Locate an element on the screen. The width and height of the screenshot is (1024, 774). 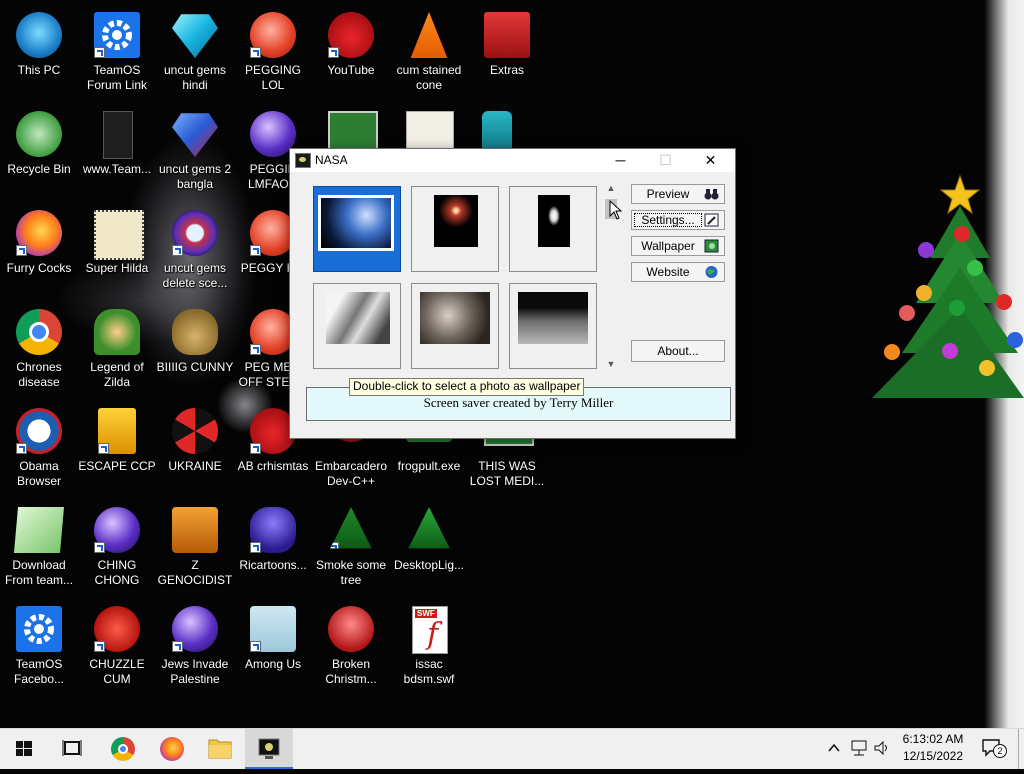
scroll-down-icon: ▼ is located at coordinates (611, 366).